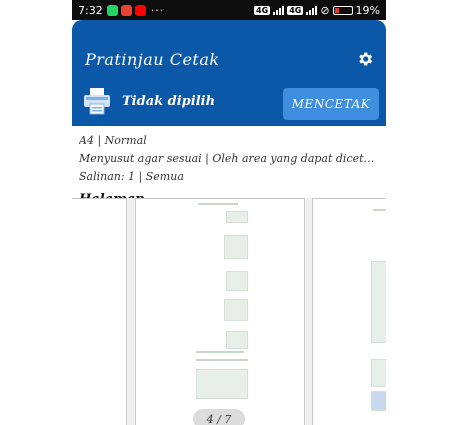 This screenshot has width=458, height=425. What do you see at coordinates (157, 10) in the screenshot?
I see `more-notifications: ···` at bounding box center [157, 10].